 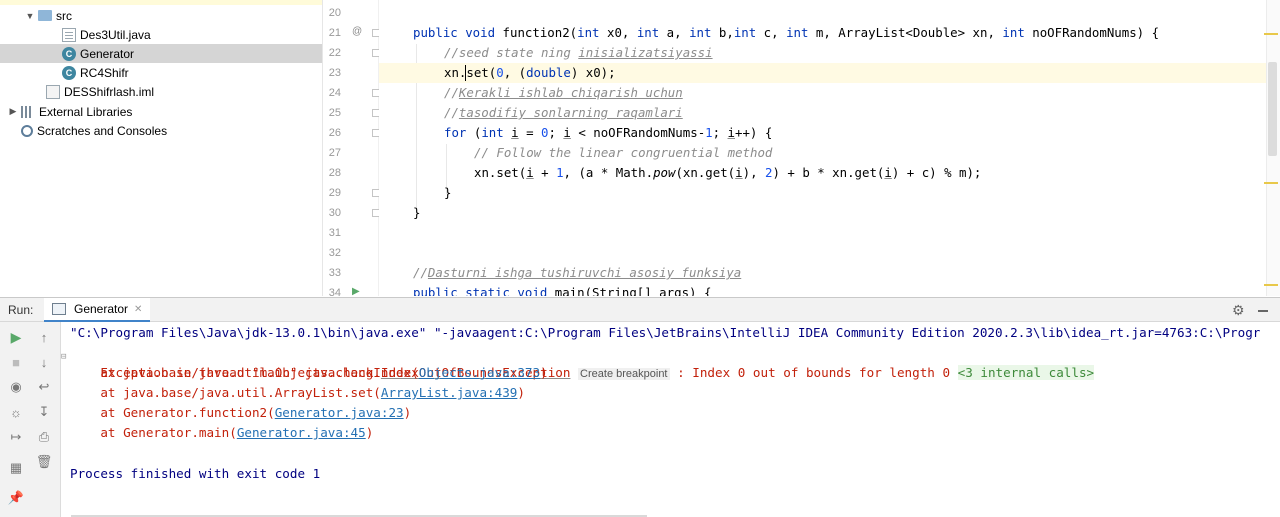 What do you see at coordinates (161, 34) in the screenshot?
I see `tree-item-des3util: Des3Util.java` at bounding box center [161, 34].